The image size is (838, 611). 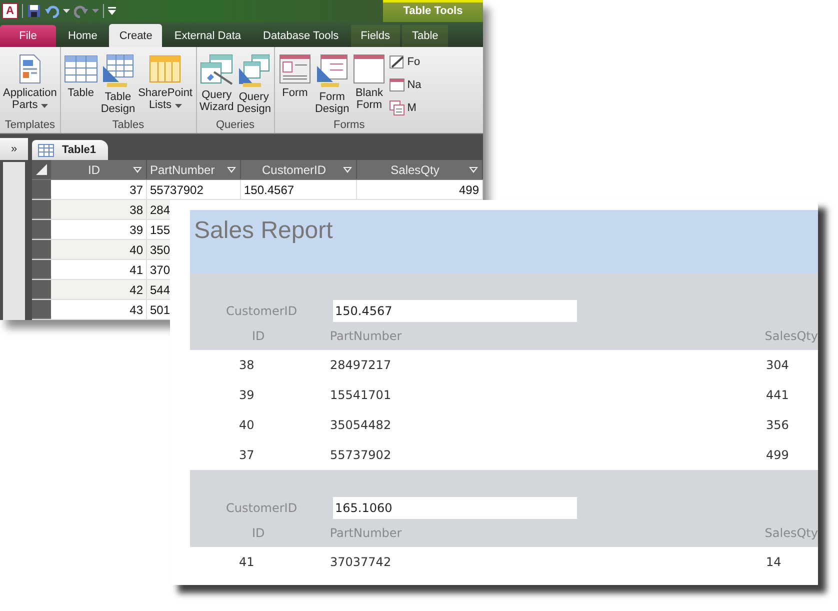 What do you see at coordinates (397, 108) in the screenshot?
I see `windows-icon` at bounding box center [397, 108].